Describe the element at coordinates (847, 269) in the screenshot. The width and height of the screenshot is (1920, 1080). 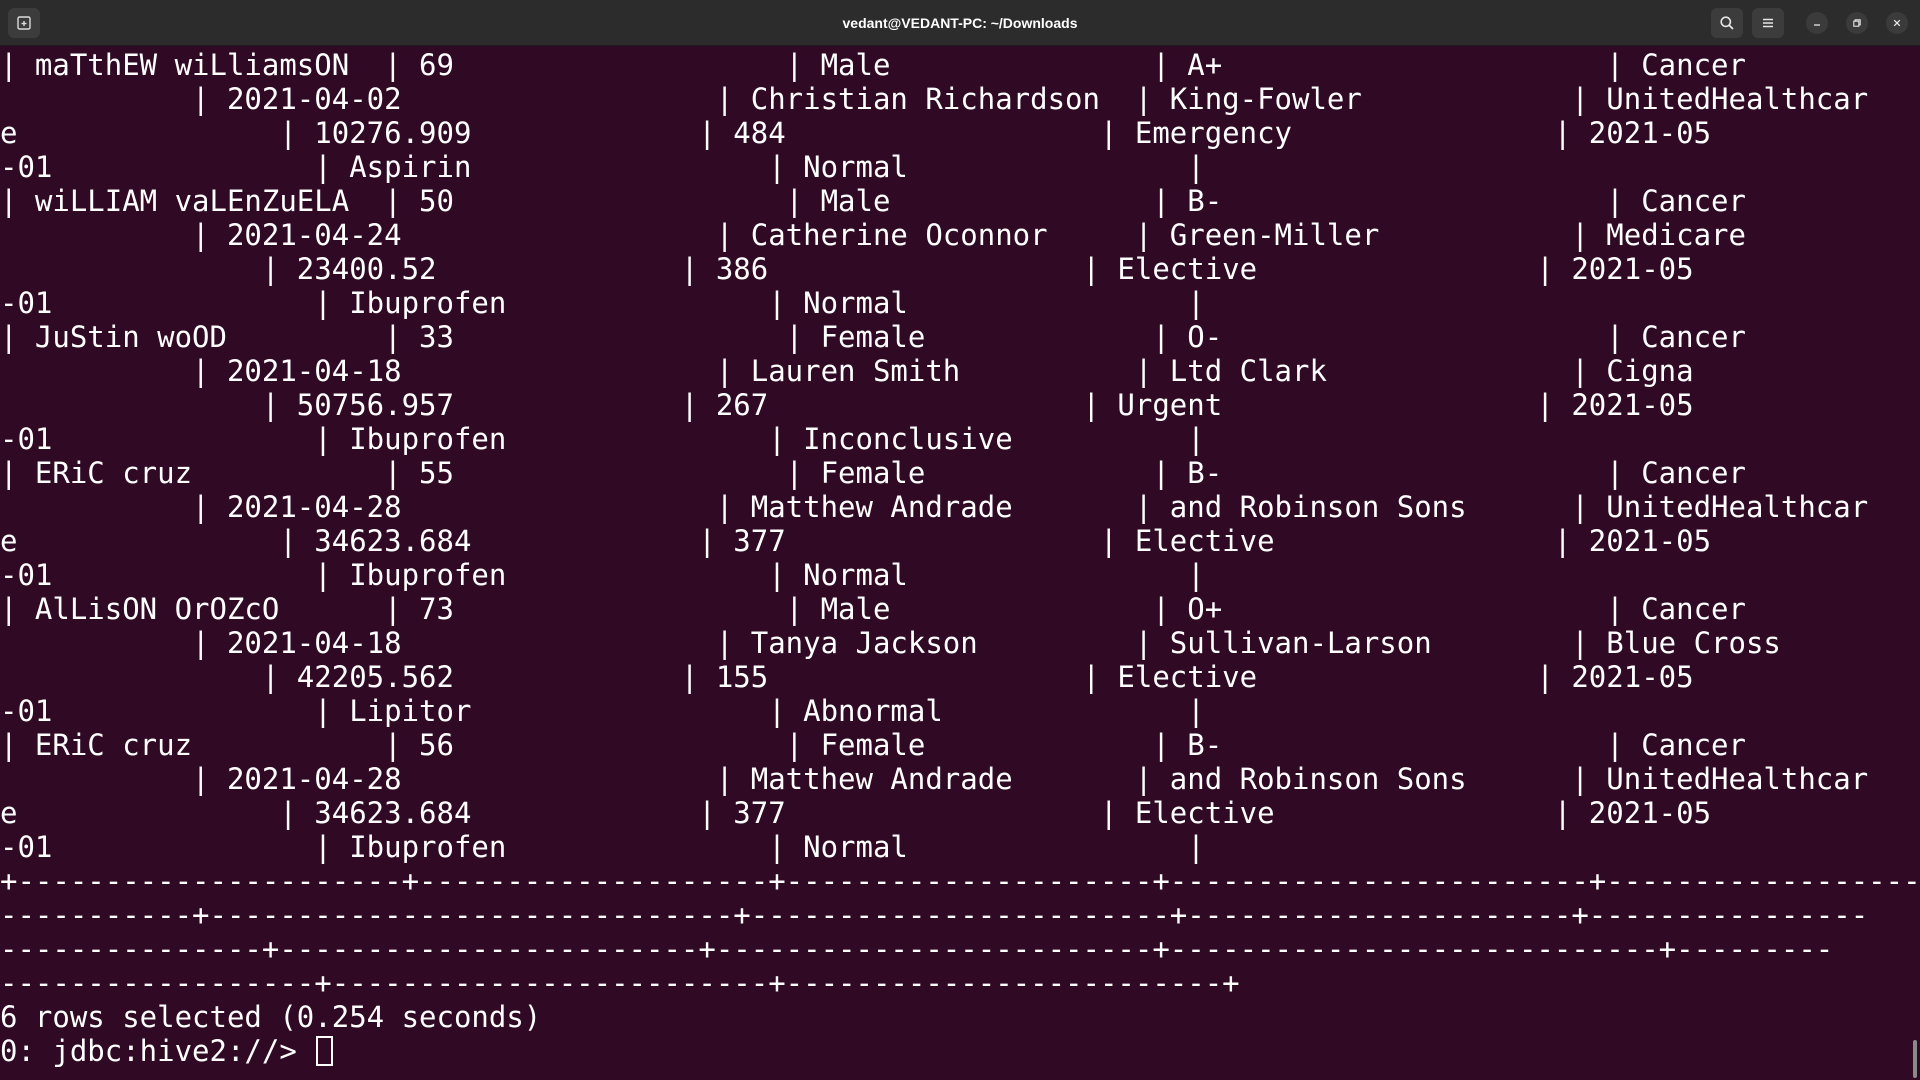
I see `terminal-line: | 23400.52 | 386 | Elective | 2021-05` at that location.